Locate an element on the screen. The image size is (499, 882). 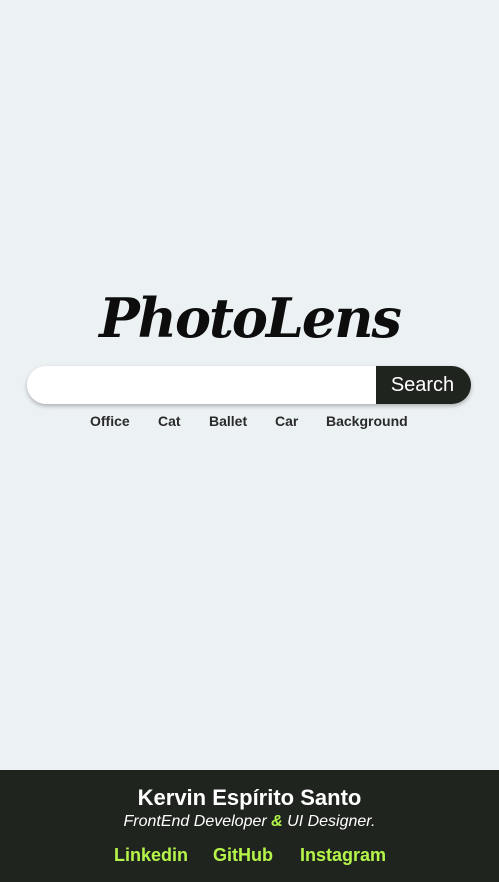
role-part-2: UI Designer. is located at coordinates (329, 821).